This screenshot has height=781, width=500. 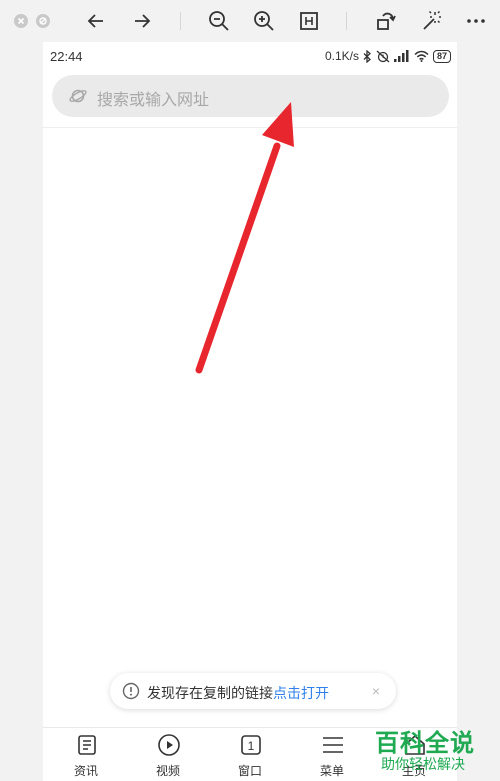 I want to click on nav-item-menu: 菜单, so click(x=332, y=754).